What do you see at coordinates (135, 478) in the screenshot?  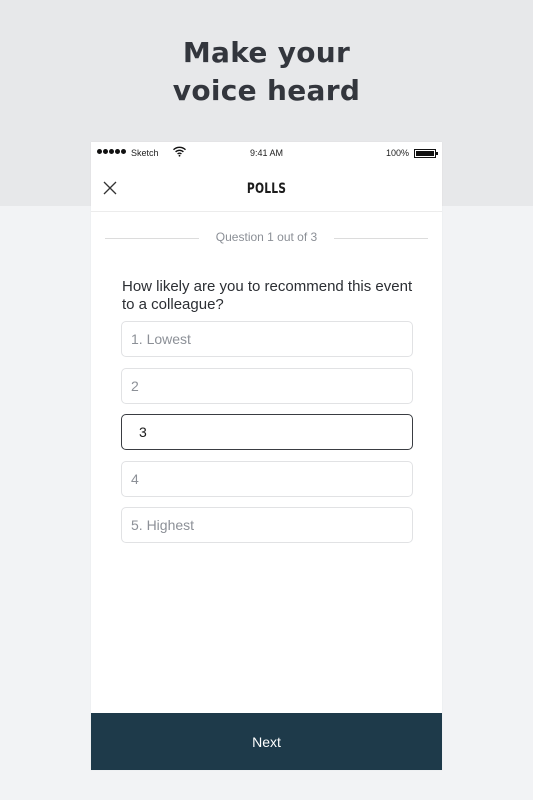 I see `option-label: 4` at bounding box center [135, 478].